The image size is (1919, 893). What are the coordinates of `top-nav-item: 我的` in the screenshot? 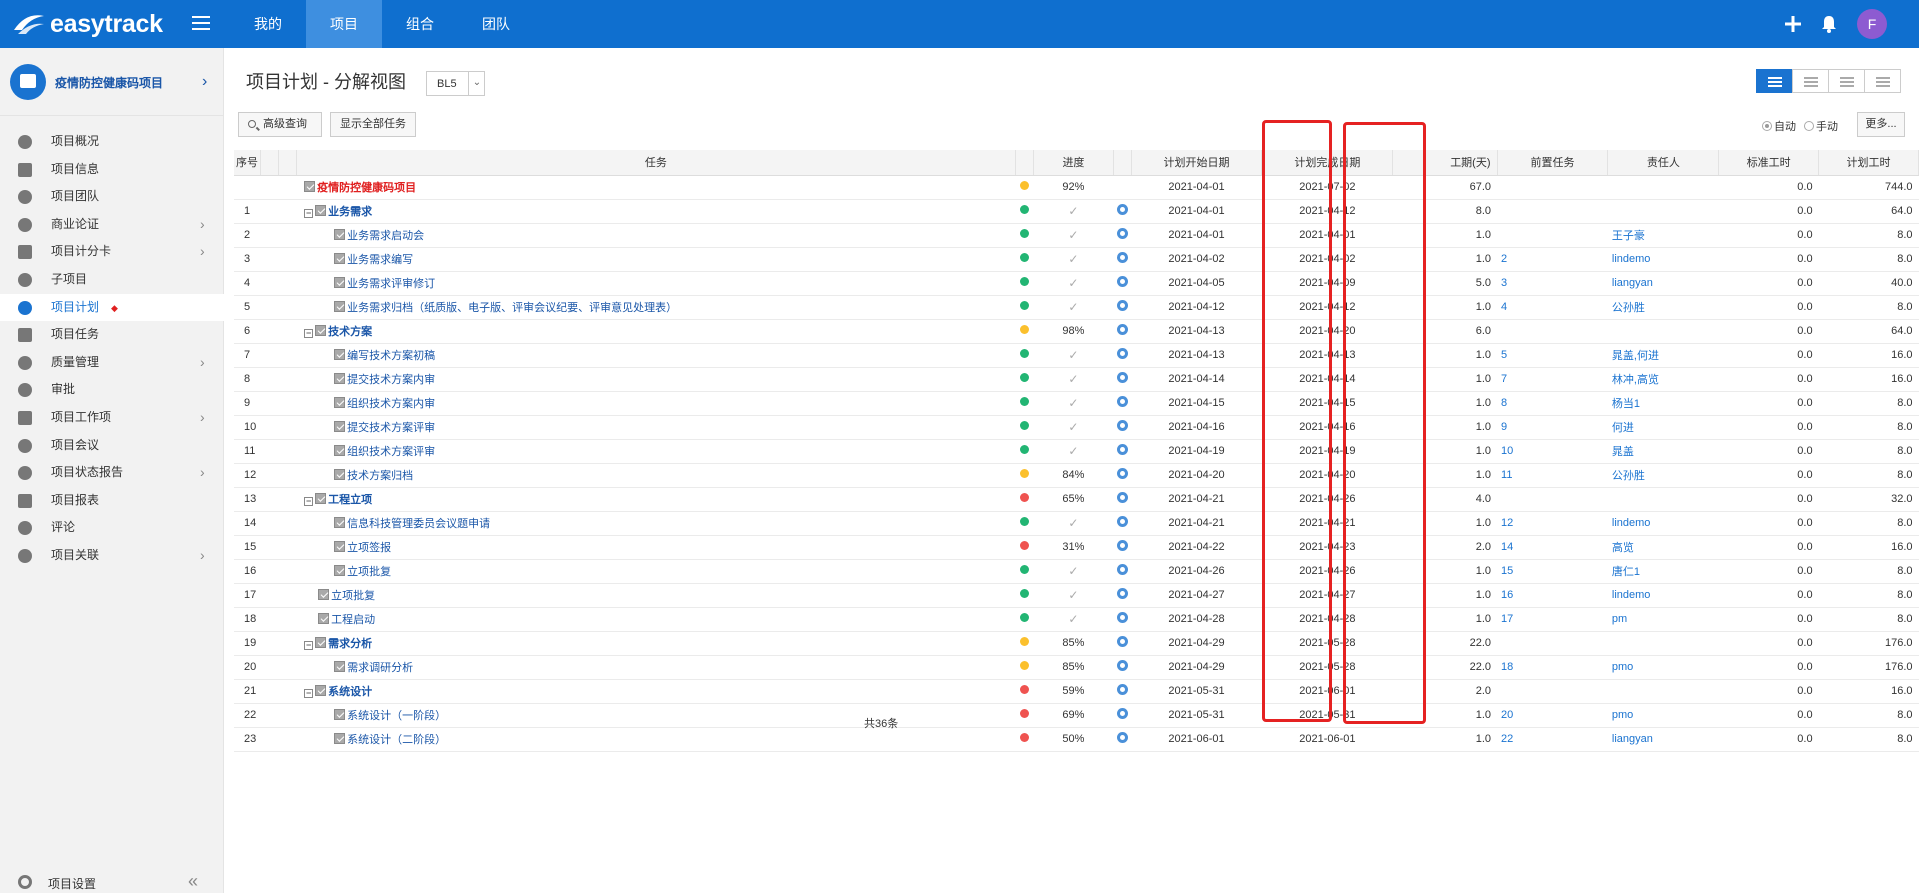 It's located at (268, 24).